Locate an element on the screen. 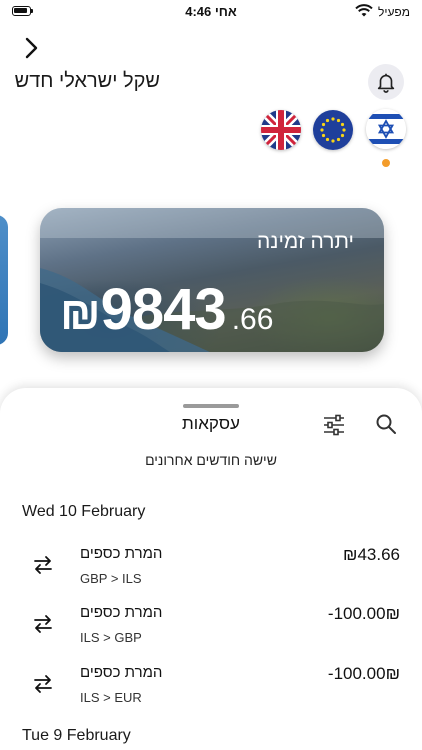  transaction-amount: ₪43.66 is located at coordinates (371, 554).